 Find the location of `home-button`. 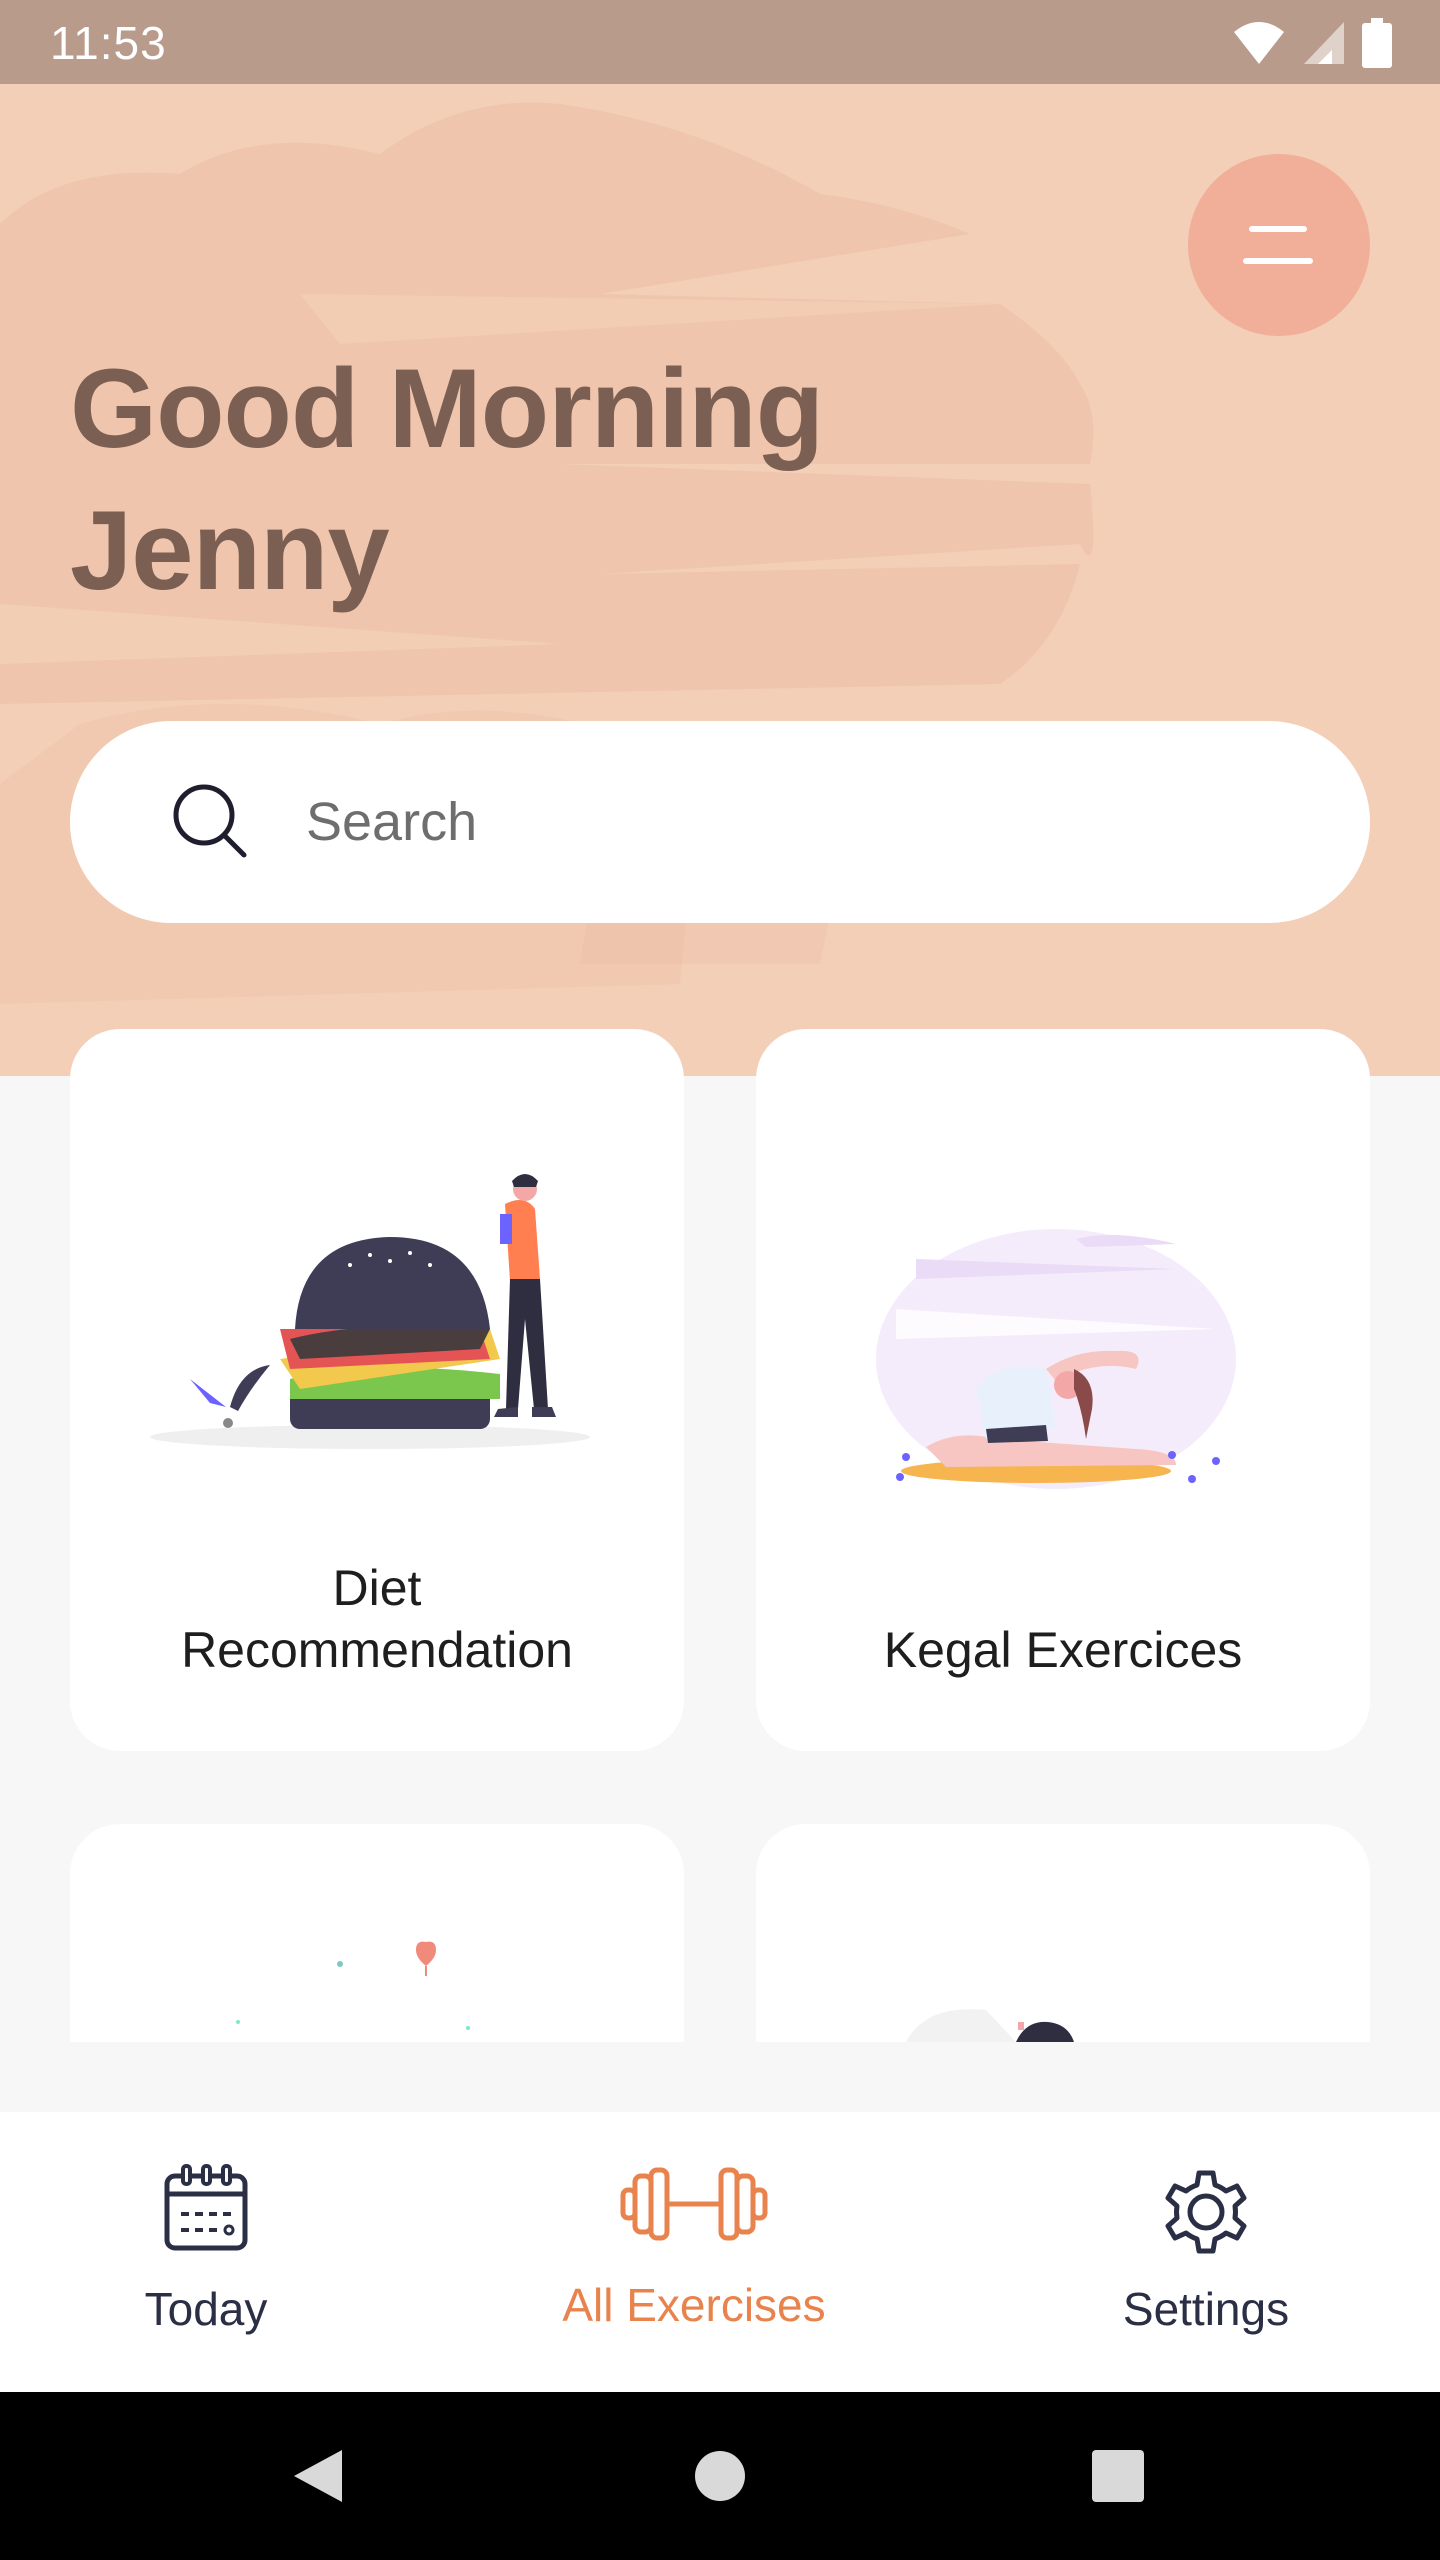

home-button is located at coordinates (720, 2476).